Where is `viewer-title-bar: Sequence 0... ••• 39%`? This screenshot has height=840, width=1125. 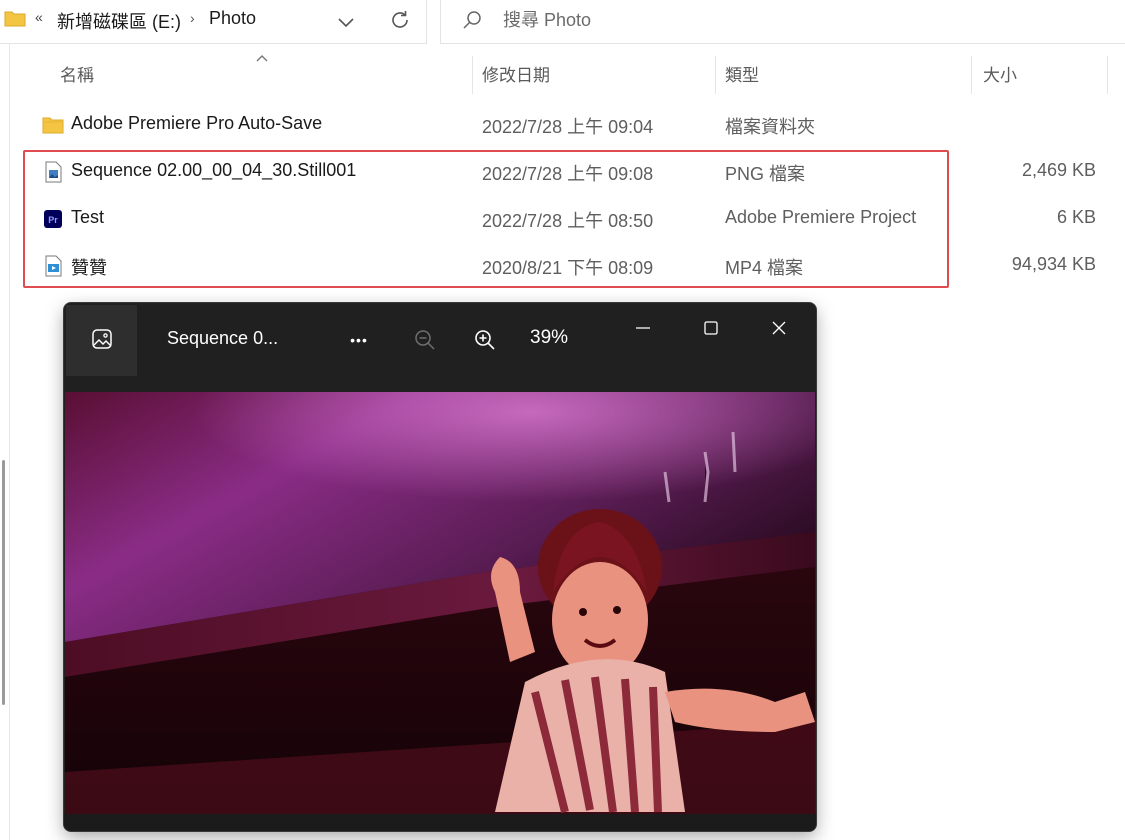 viewer-title-bar: Sequence 0... ••• 39% is located at coordinates (440, 347).